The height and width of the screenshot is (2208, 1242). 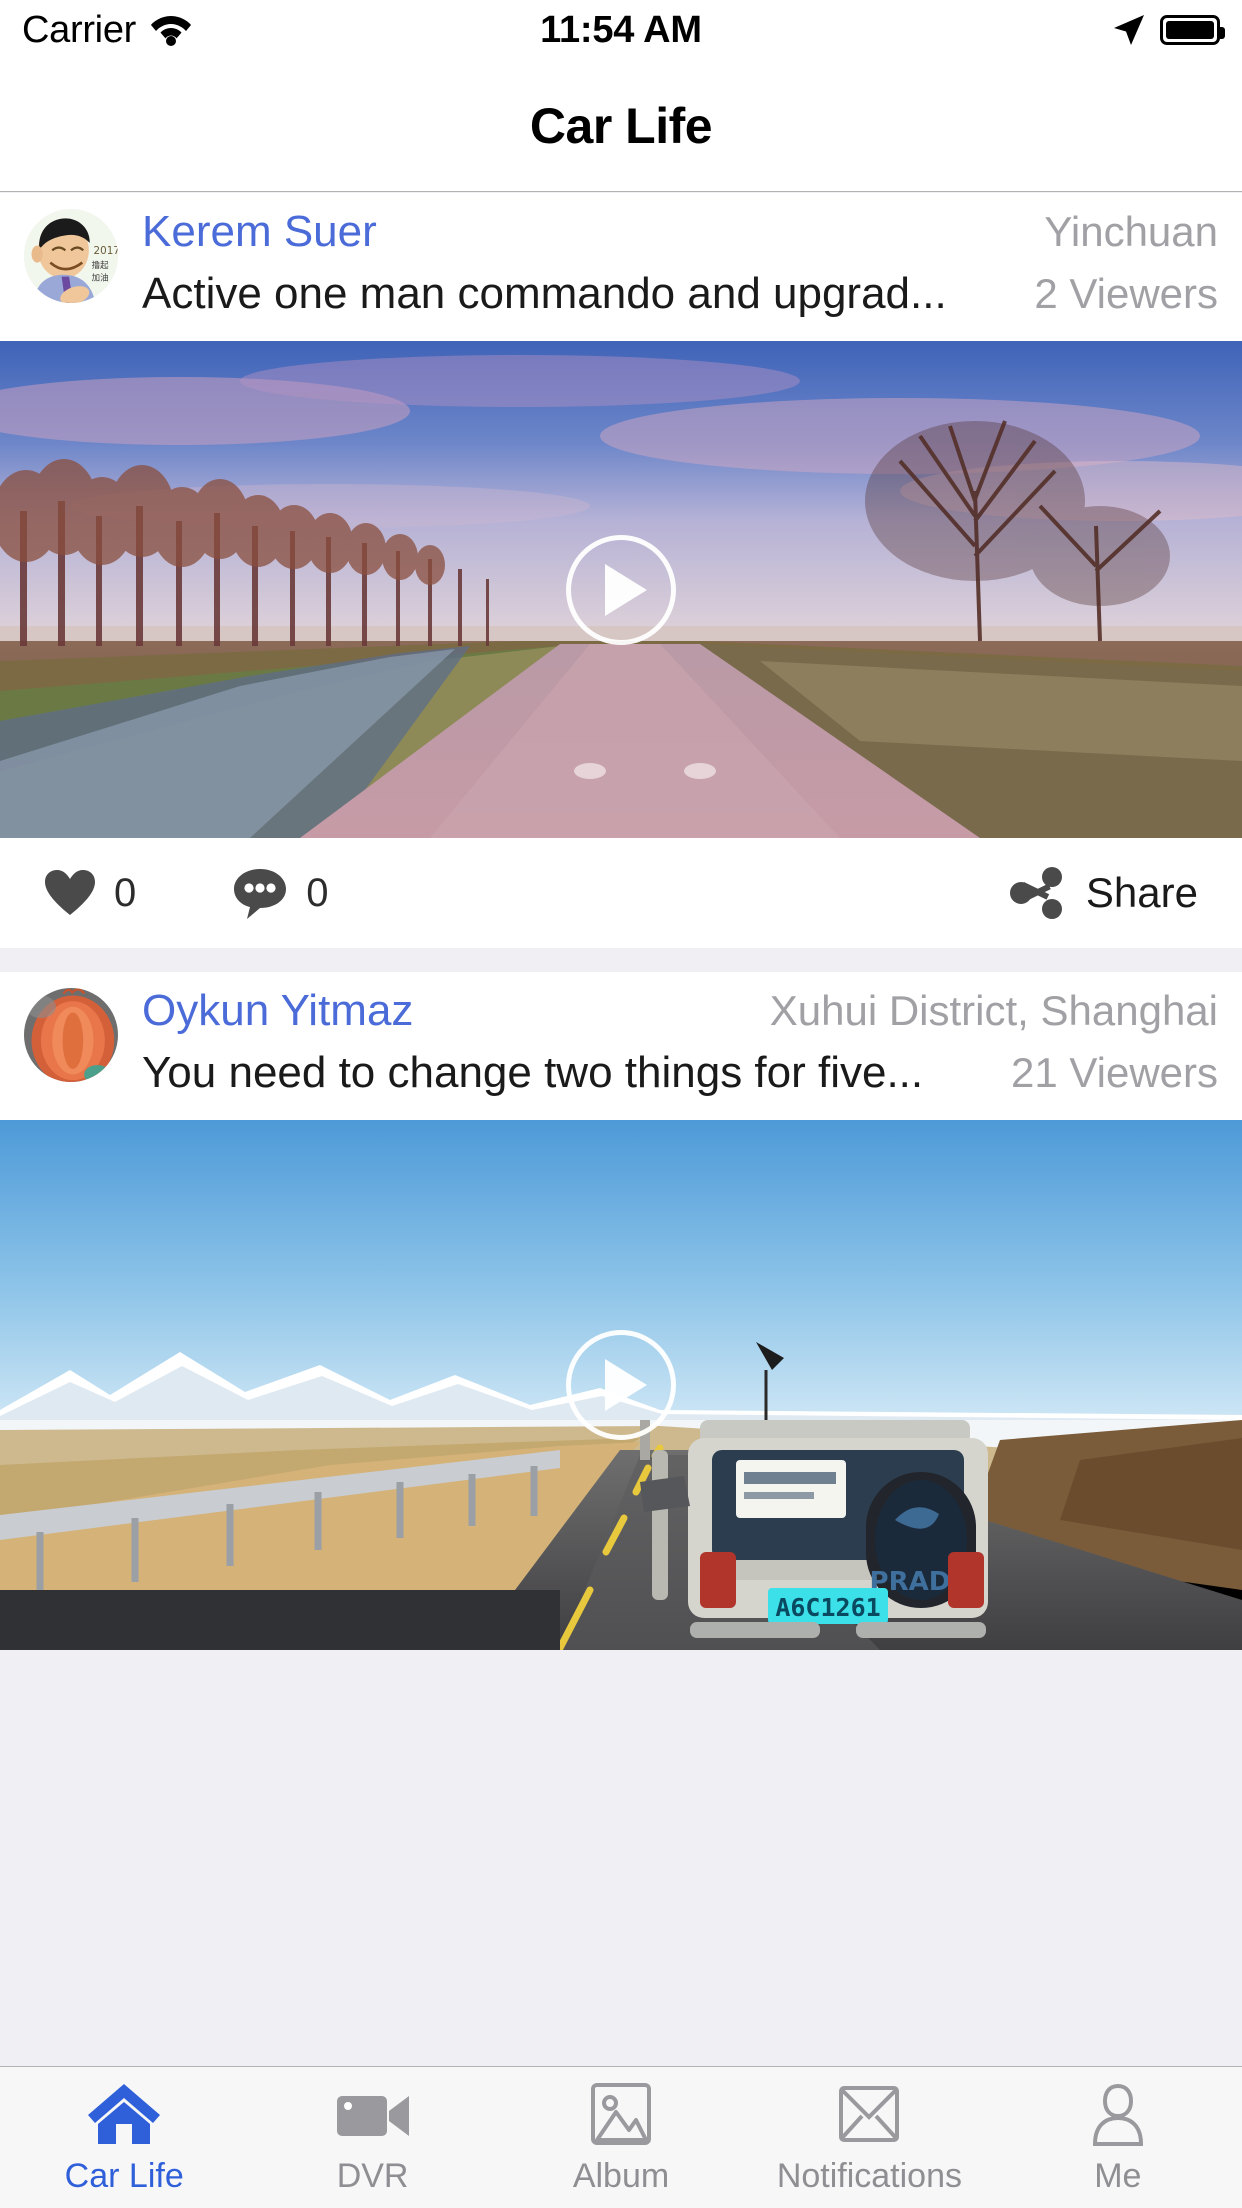 I want to click on photo-icon, so click(x=621, y=2114).